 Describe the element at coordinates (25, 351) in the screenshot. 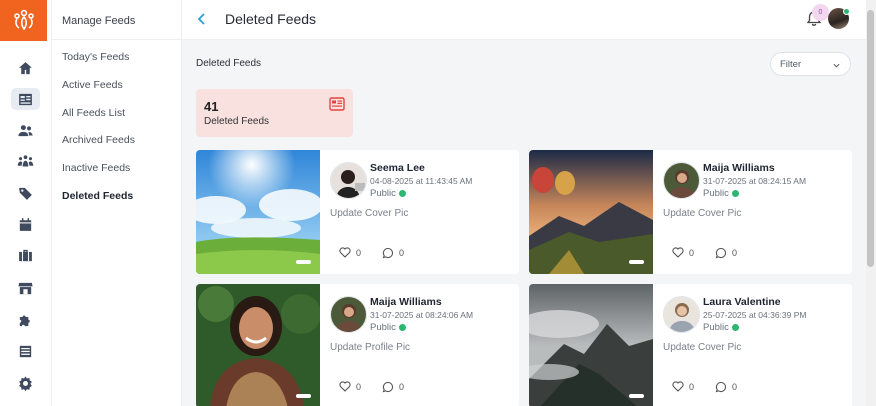

I see `list-icon` at that location.